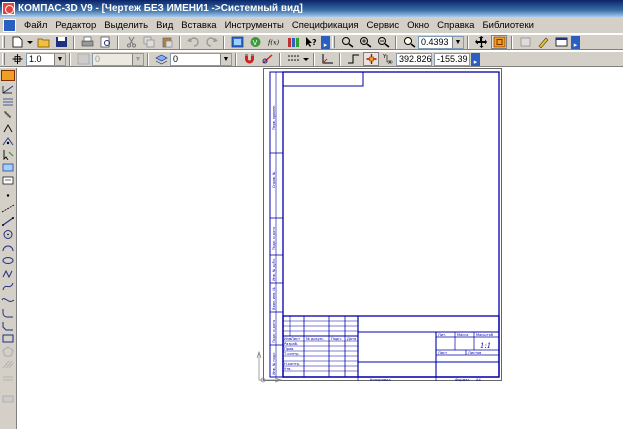 The width and height of the screenshot is (623, 429). Describe the element at coordinates (167, 42) in the screenshot. I see `paste-icon` at that location.